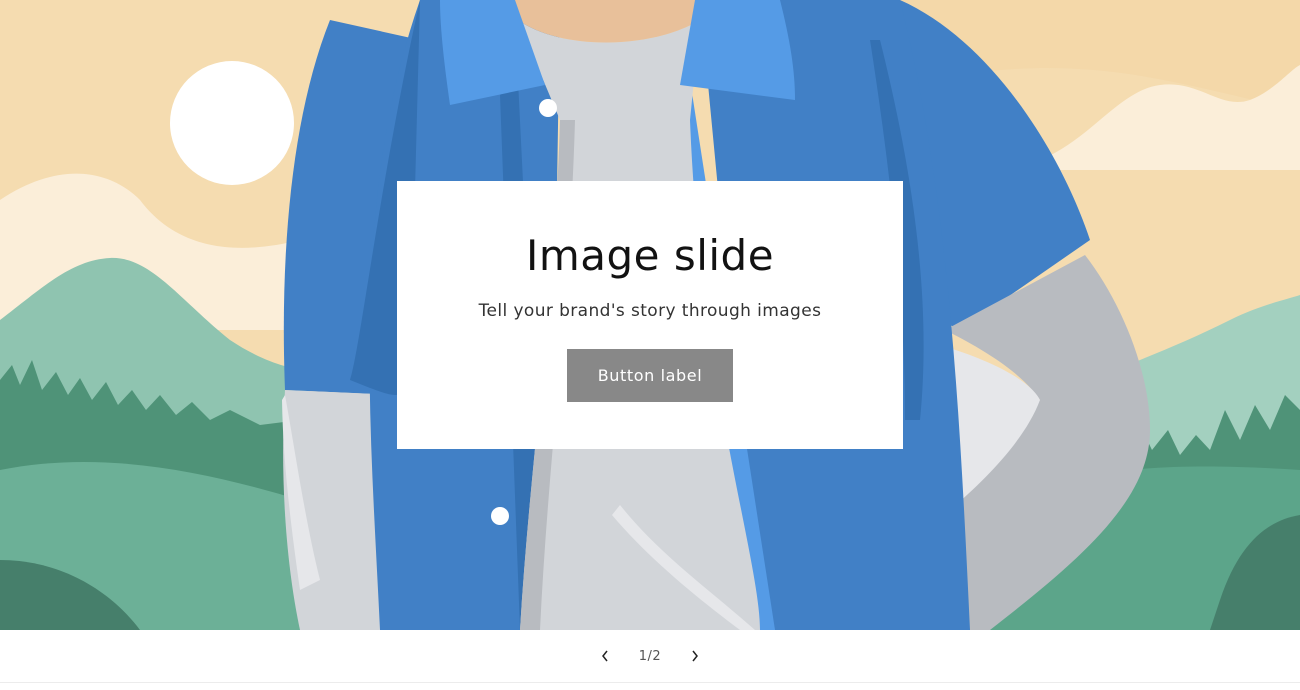 The height and width of the screenshot is (690, 1300). What do you see at coordinates (650, 376) in the screenshot?
I see `slide-cta-button: Button label` at bounding box center [650, 376].